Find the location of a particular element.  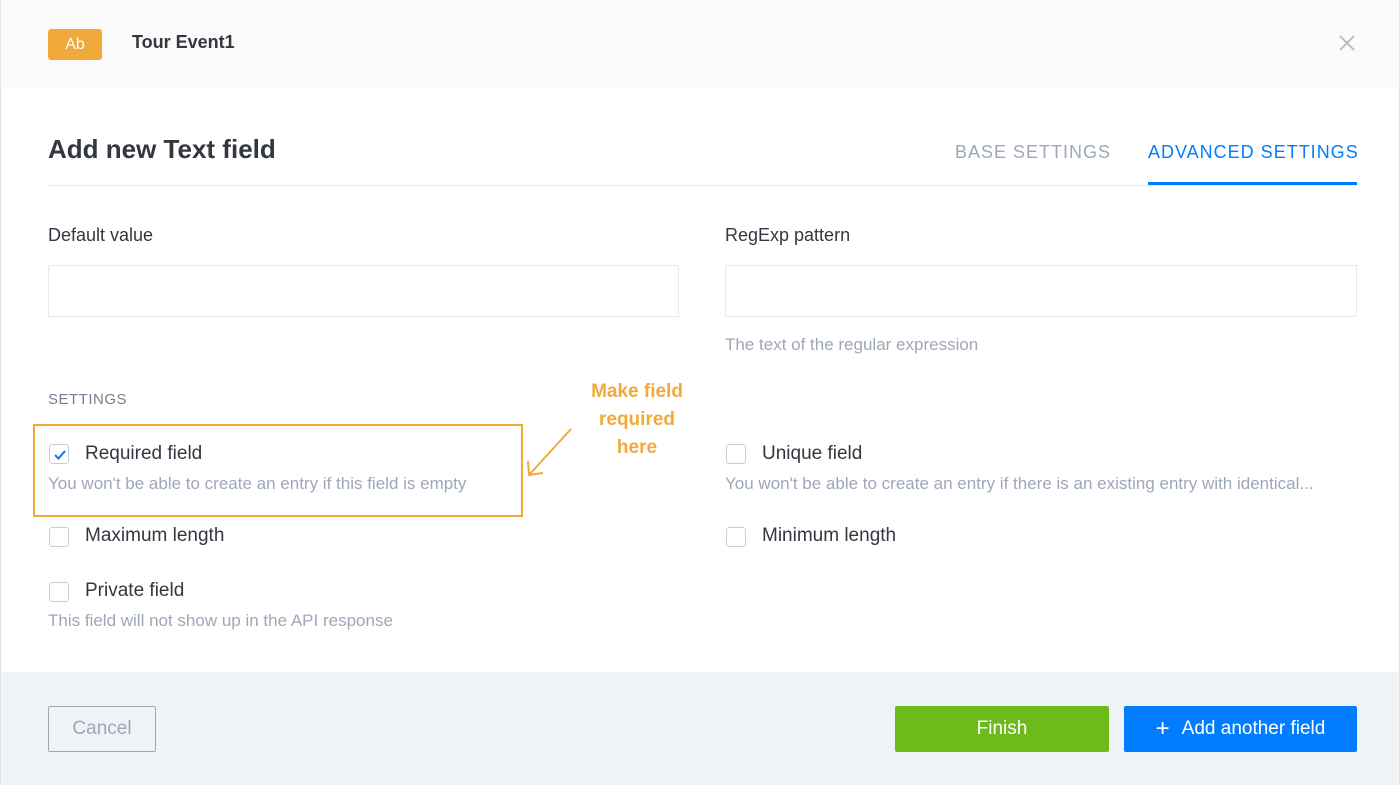

private-field-checkbox is located at coordinates (59, 592).